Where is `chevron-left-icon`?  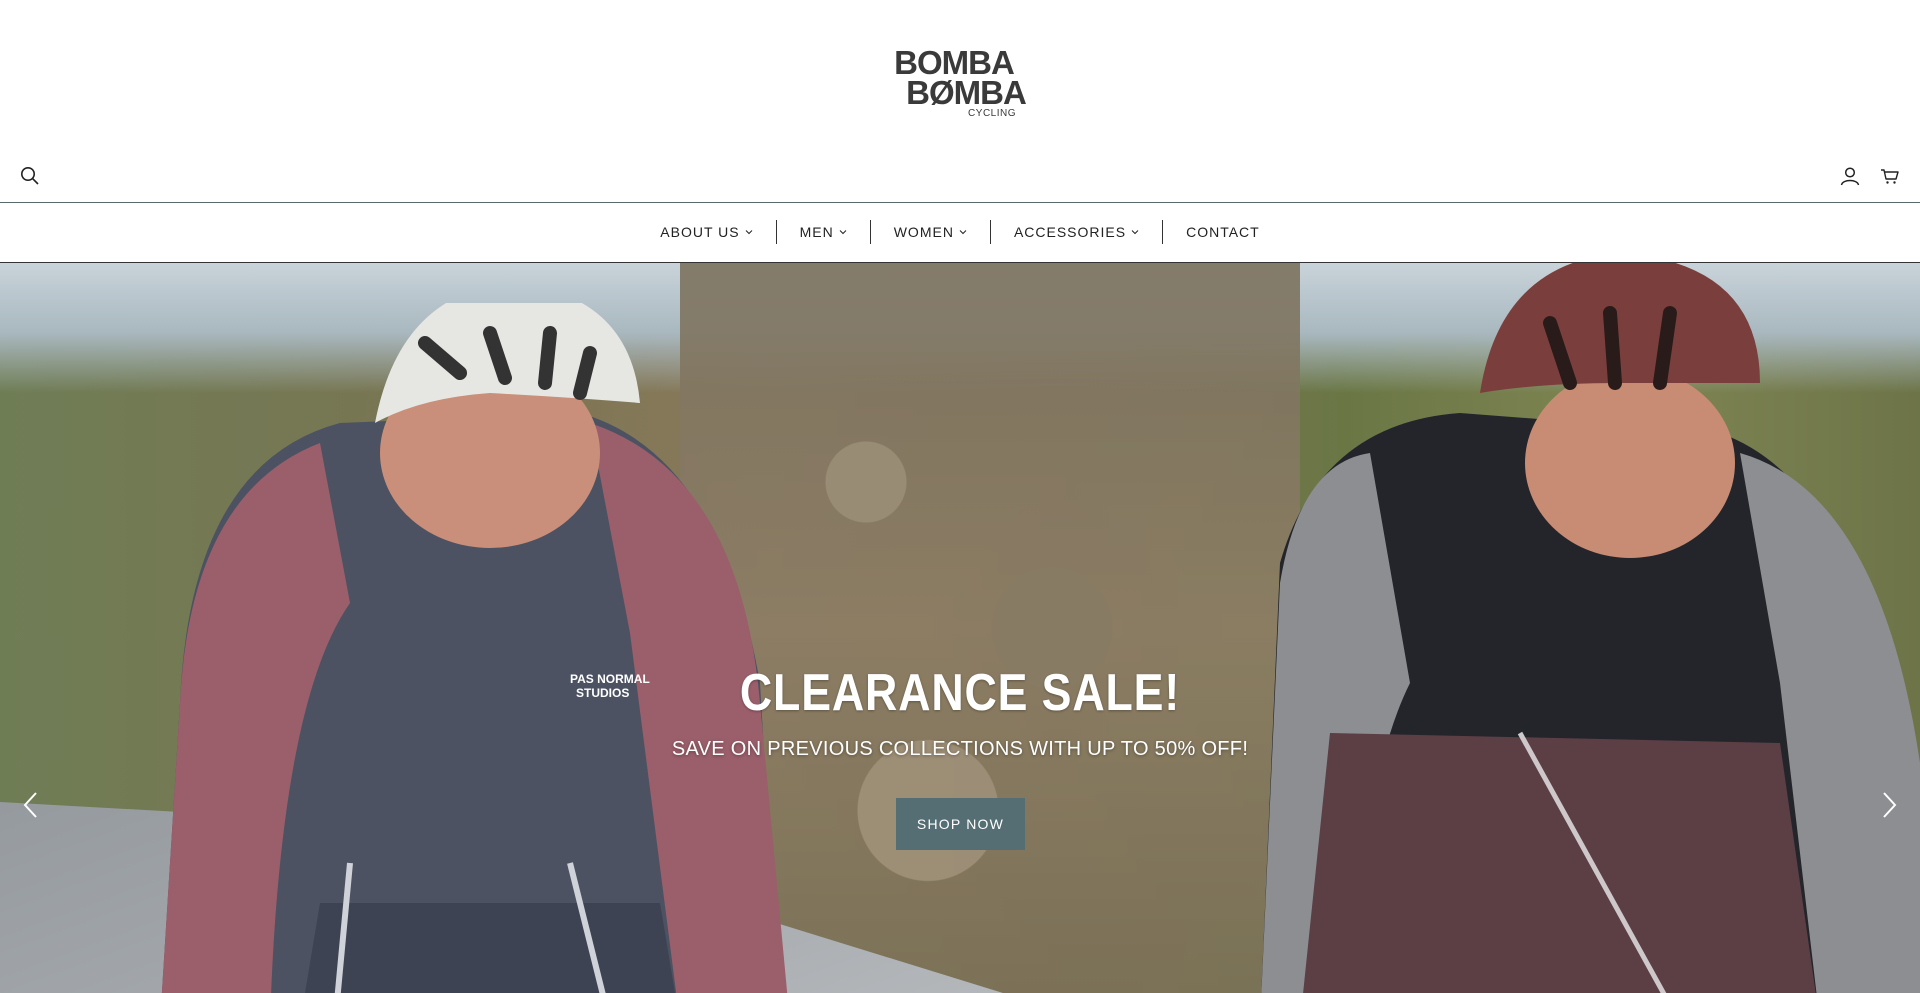 chevron-left-icon is located at coordinates (30, 805).